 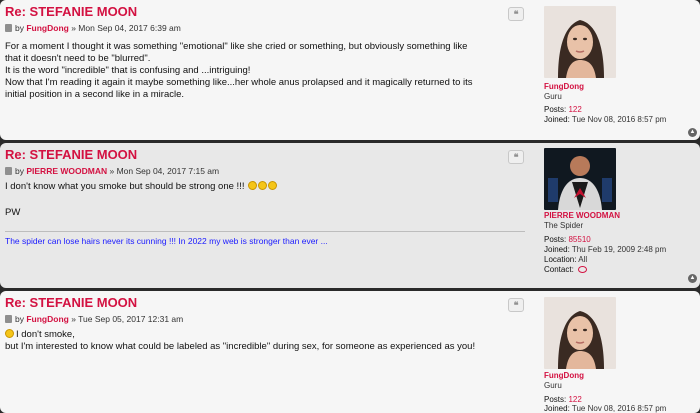 I want to click on speech-bubble-icon, so click(x=583, y=269).